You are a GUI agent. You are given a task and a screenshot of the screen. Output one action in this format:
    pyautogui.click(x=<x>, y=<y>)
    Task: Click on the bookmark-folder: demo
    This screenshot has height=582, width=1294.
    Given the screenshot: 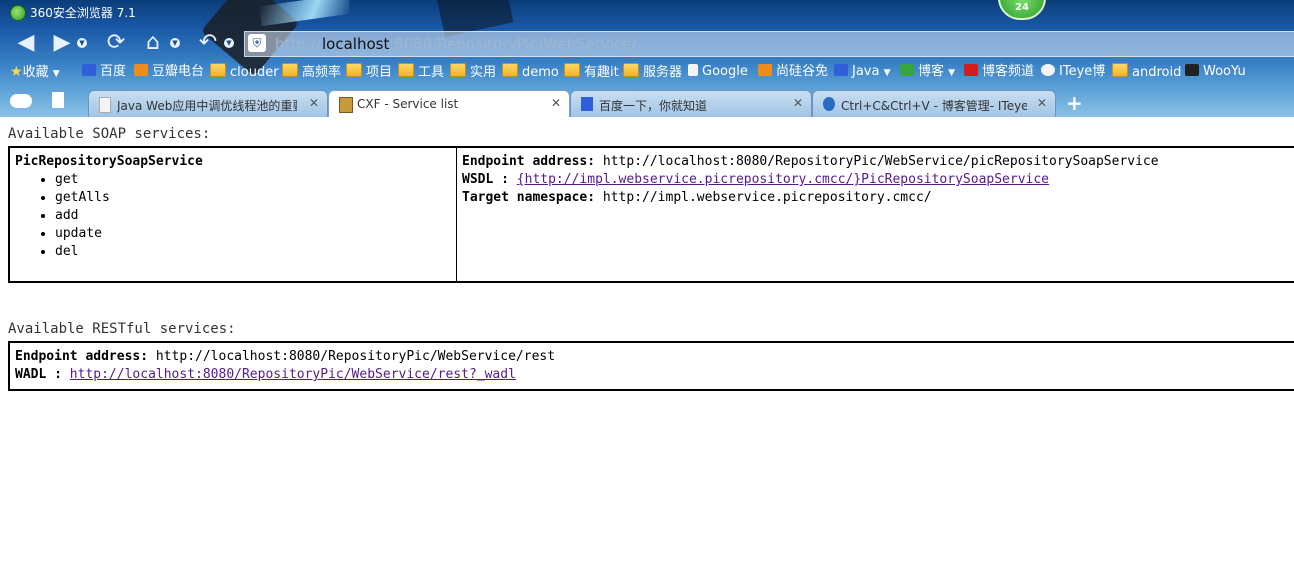 What is the action you would take?
    pyautogui.click(x=530, y=72)
    